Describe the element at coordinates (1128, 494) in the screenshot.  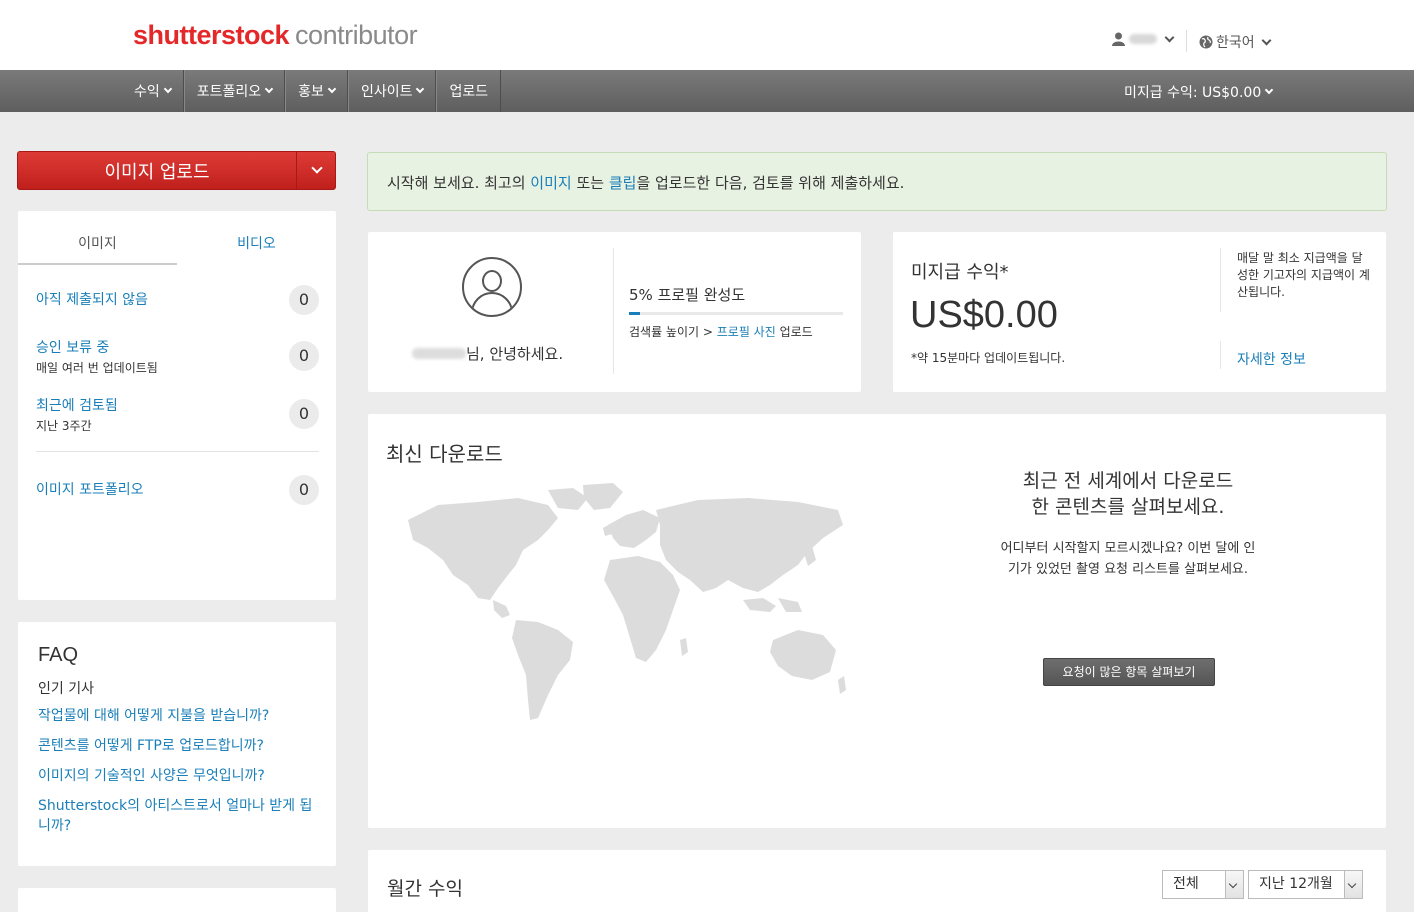
I see `downloads-headline: 최근 전 세계에서 다운로드 한 콘텐츠를 살펴보세요.` at that location.